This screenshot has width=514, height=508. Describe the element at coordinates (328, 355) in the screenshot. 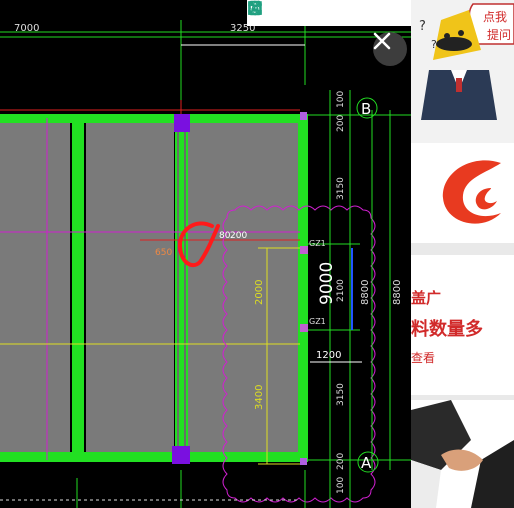

I see `dim-1200: 1200` at that location.